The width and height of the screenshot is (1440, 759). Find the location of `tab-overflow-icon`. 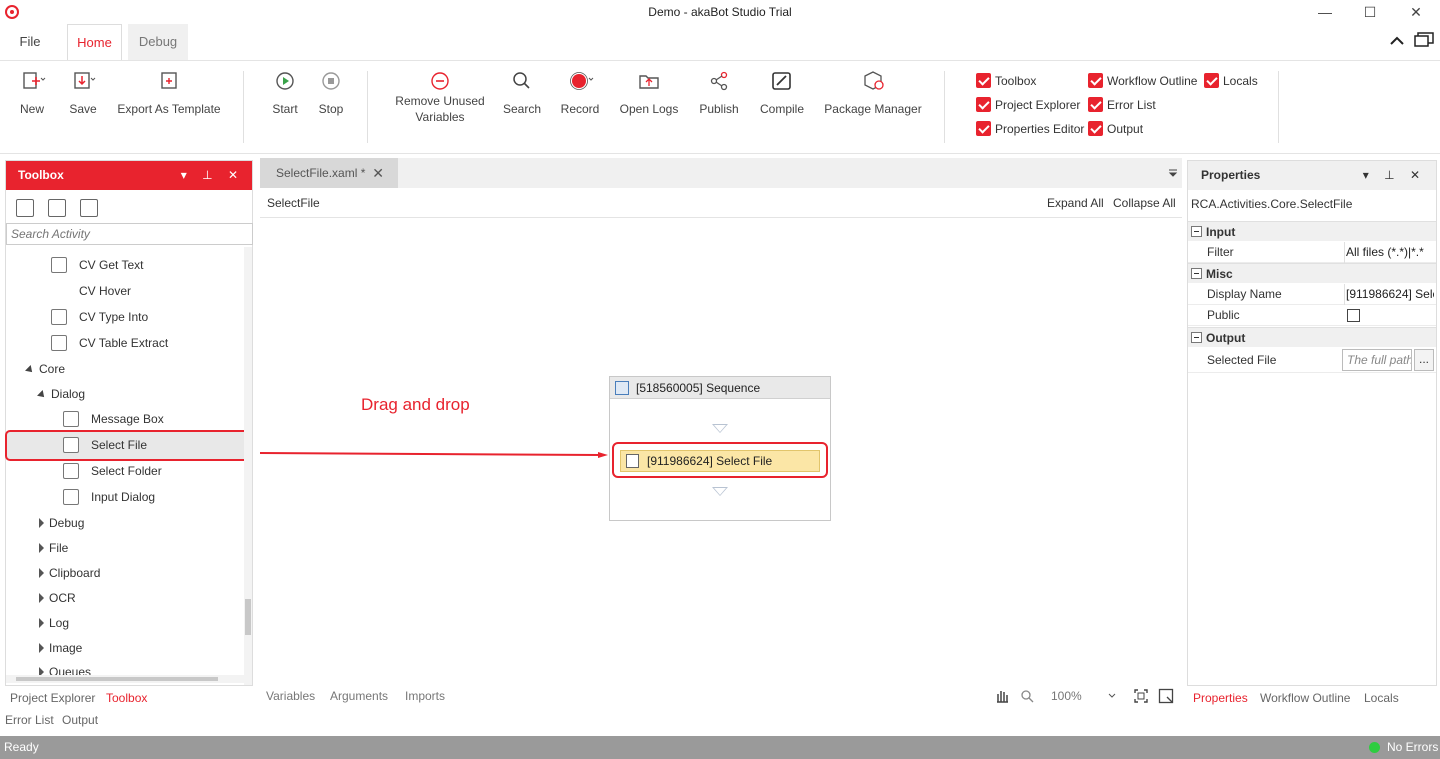

tab-overflow-icon is located at coordinates (1173, 173).